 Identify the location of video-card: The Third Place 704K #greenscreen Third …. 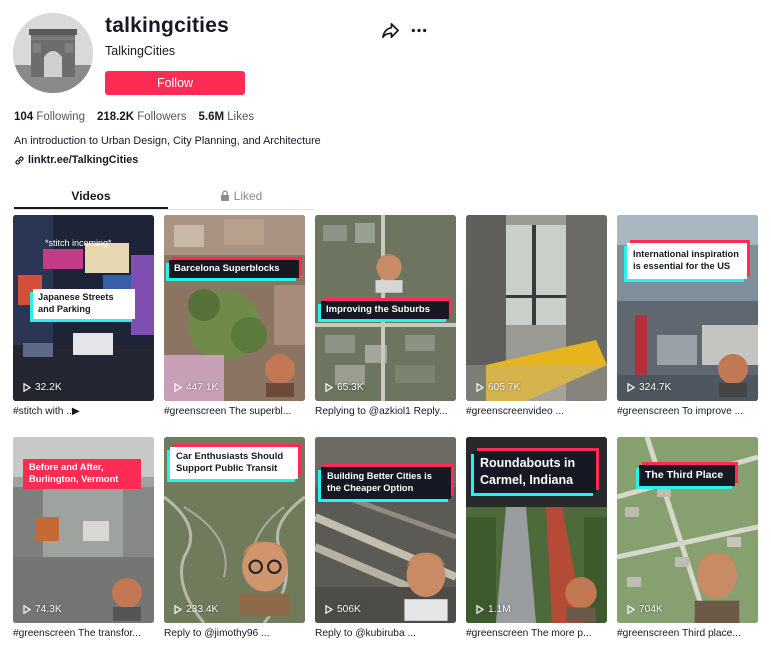
(687, 538).